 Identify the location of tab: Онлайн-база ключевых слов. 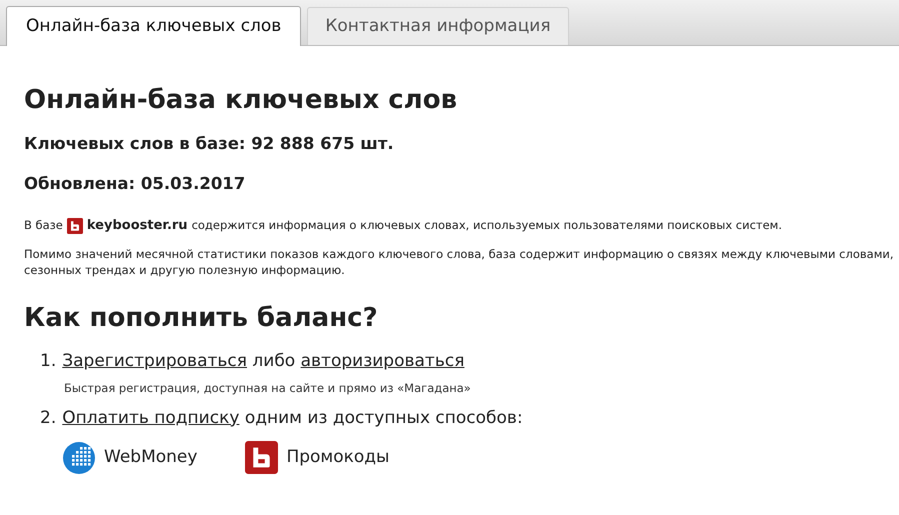
(154, 26).